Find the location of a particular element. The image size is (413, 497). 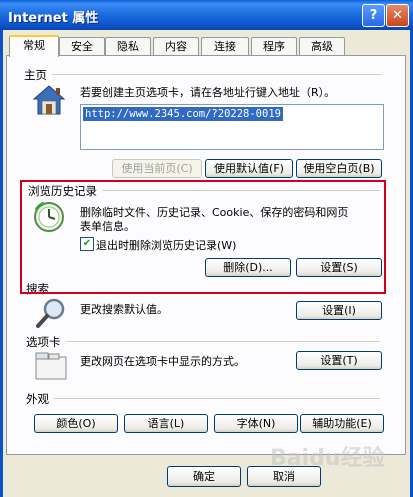

tab-connections: 连接 is located at coordinates (225, 46).